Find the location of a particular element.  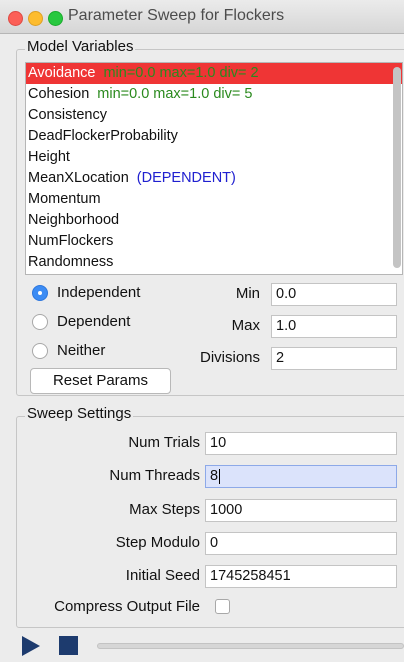

variable-name: Height is located at coordinates (49, 157).